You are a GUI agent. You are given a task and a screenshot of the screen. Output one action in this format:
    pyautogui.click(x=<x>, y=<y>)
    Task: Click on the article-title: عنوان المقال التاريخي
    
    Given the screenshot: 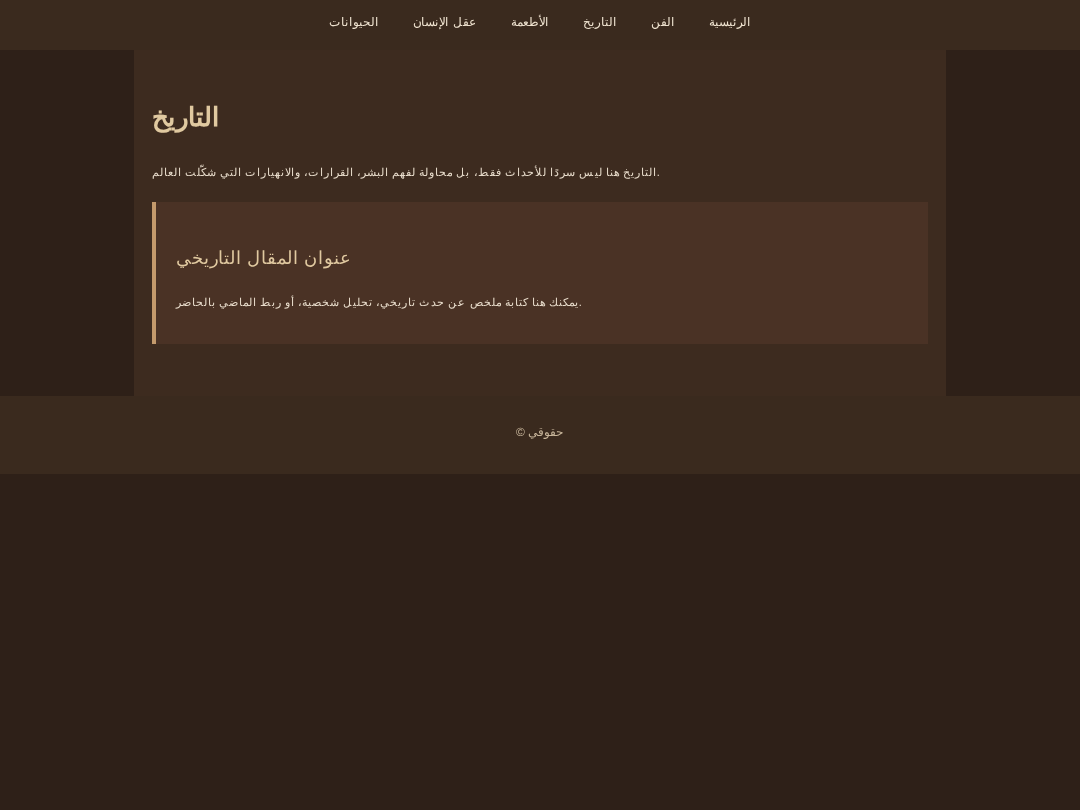 What is the action you would take?
    pyautogui.click(x=264, y=259)
    